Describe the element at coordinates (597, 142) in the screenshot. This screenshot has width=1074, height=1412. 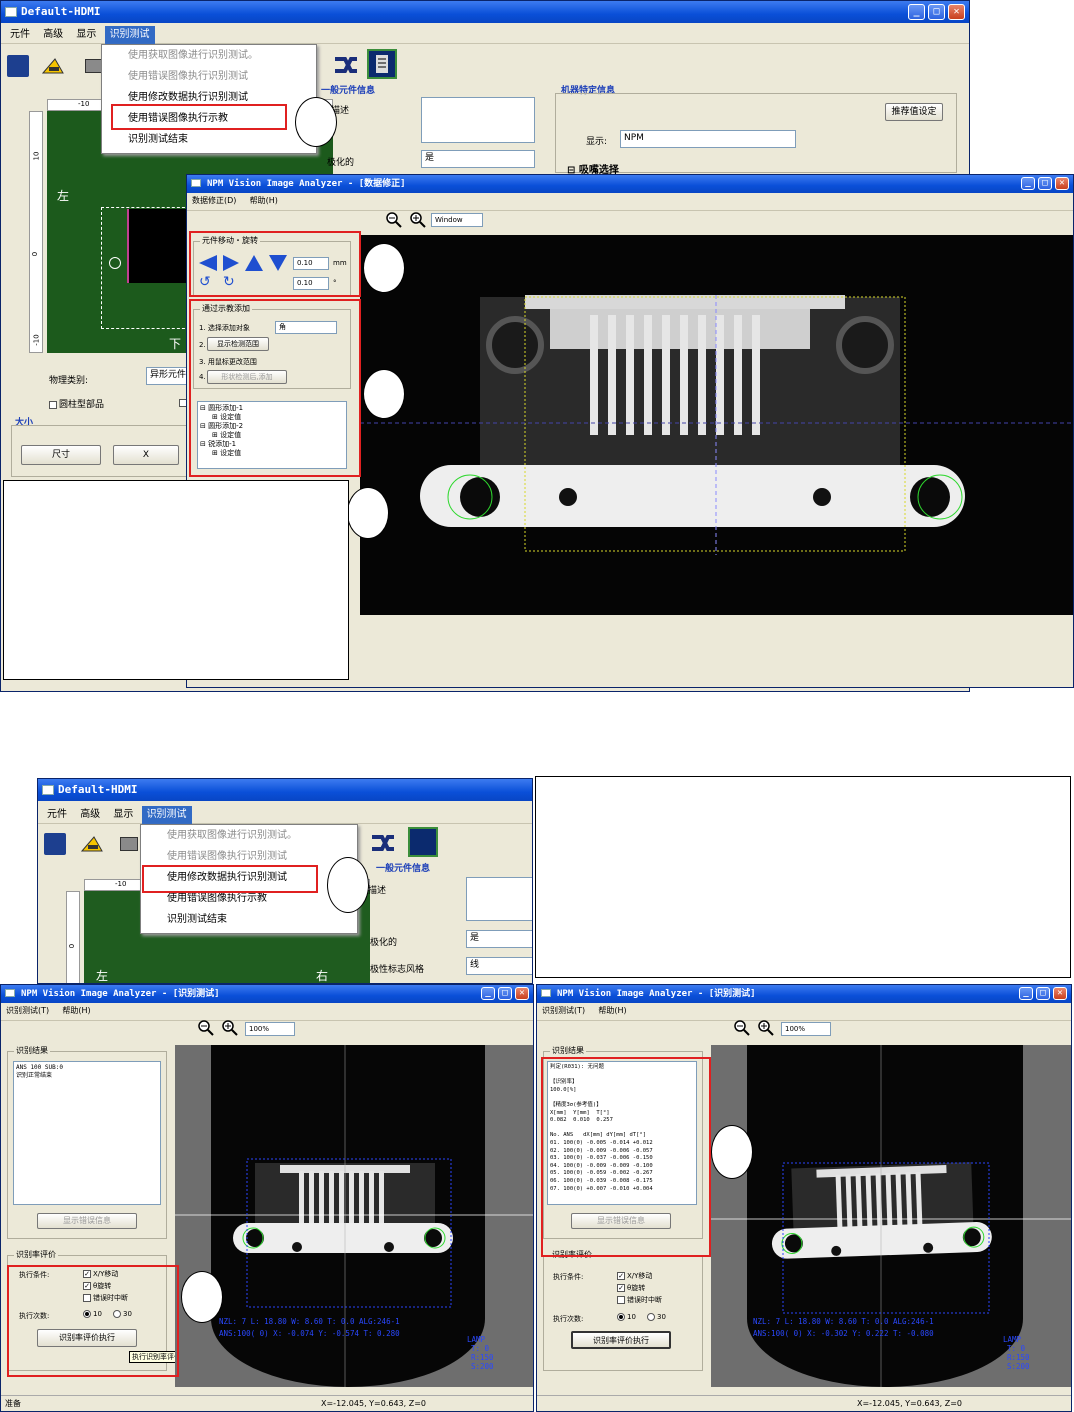
I see `display-label: 显示:` at that location.